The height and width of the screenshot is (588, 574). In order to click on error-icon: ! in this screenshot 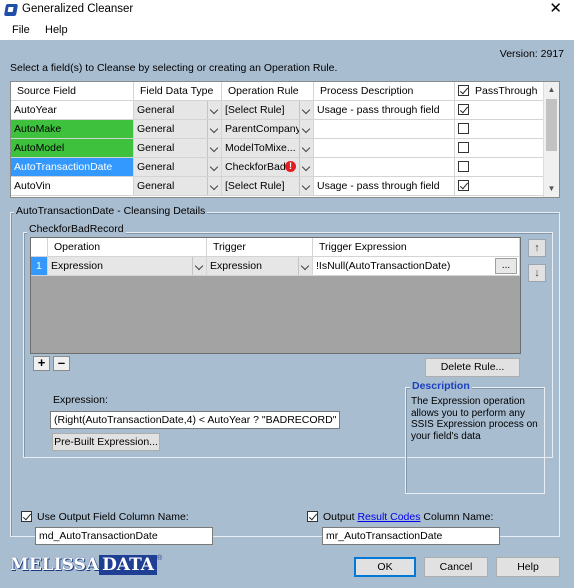, I will do `click(290, 166)`.